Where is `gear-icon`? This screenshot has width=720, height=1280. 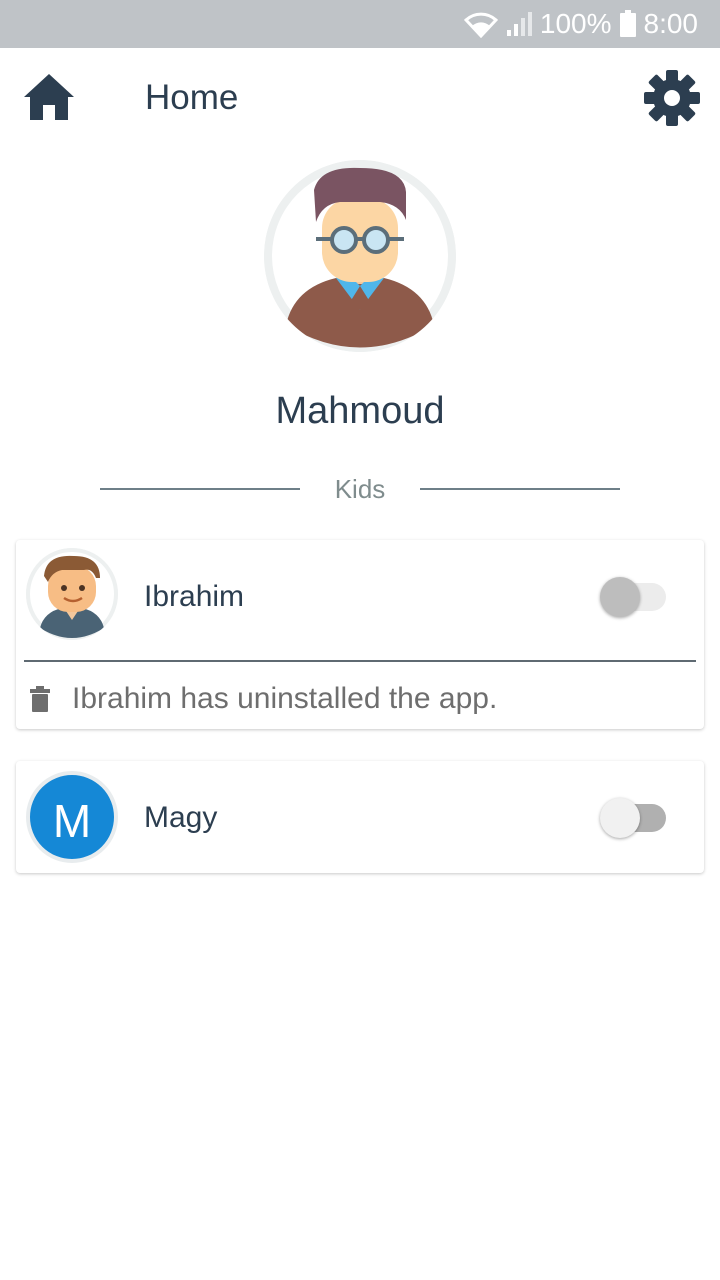
gear-icon is located at coordinates (672, 98).